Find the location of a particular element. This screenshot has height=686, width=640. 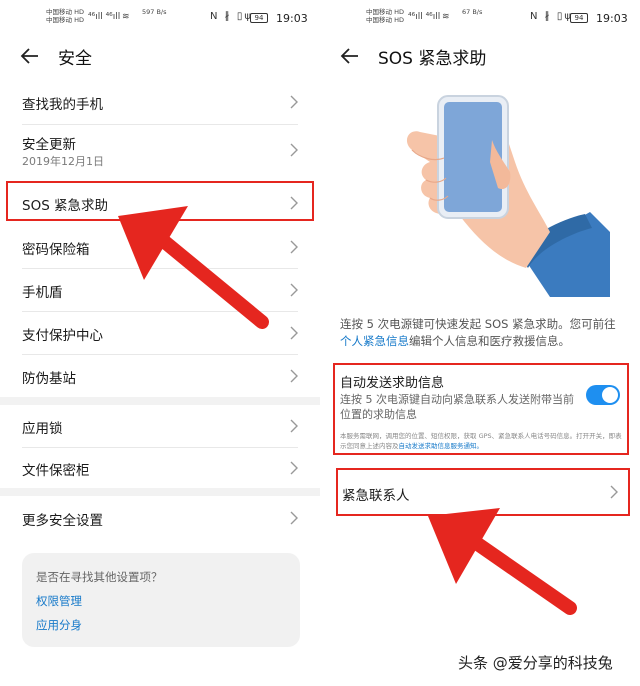

watermark: 头条 @爱分享的科技兔 is located at coordinates (535, 663).